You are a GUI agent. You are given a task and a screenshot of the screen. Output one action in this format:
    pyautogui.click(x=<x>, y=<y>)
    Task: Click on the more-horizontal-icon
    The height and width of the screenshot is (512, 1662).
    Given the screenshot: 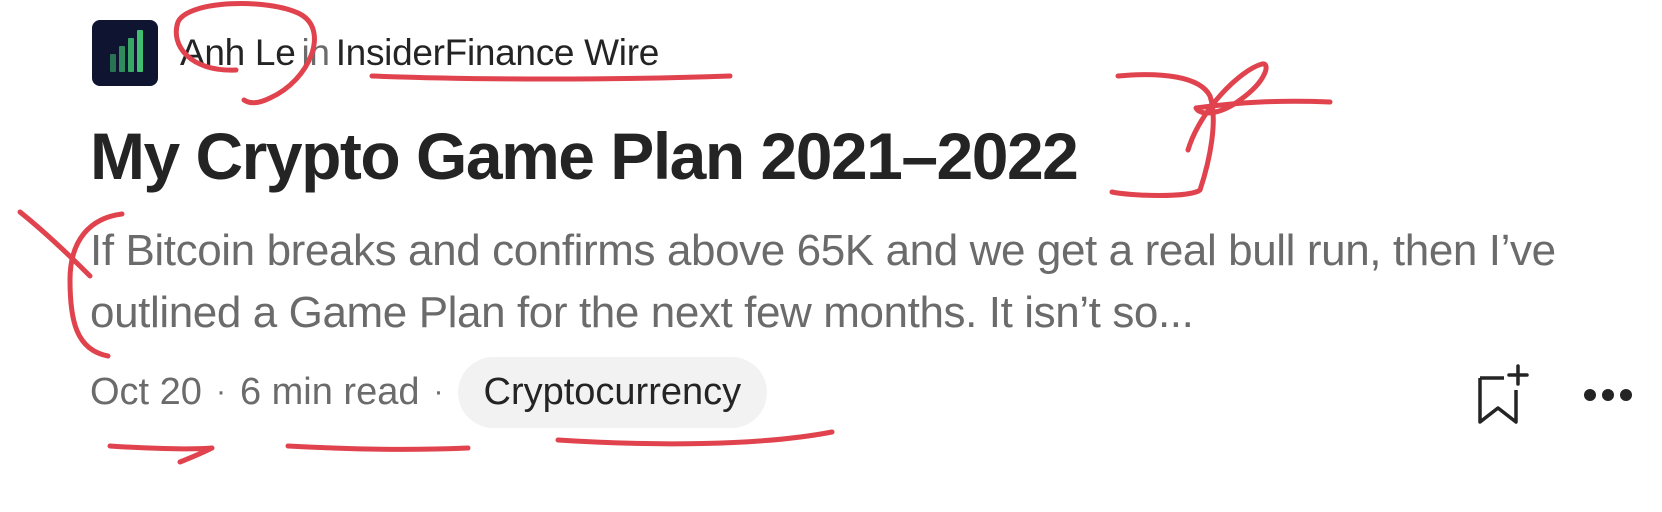 What is the action you would take?
    pyautogui.click(x=1608, y=395)
    